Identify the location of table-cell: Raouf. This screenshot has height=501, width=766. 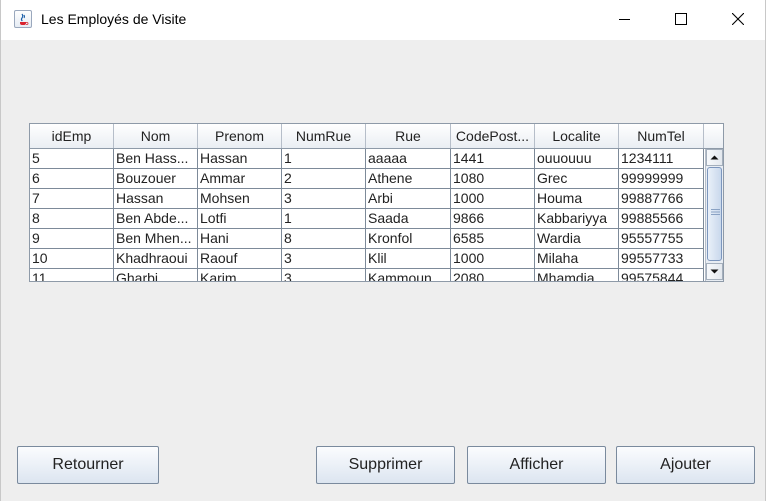
(240, 259).